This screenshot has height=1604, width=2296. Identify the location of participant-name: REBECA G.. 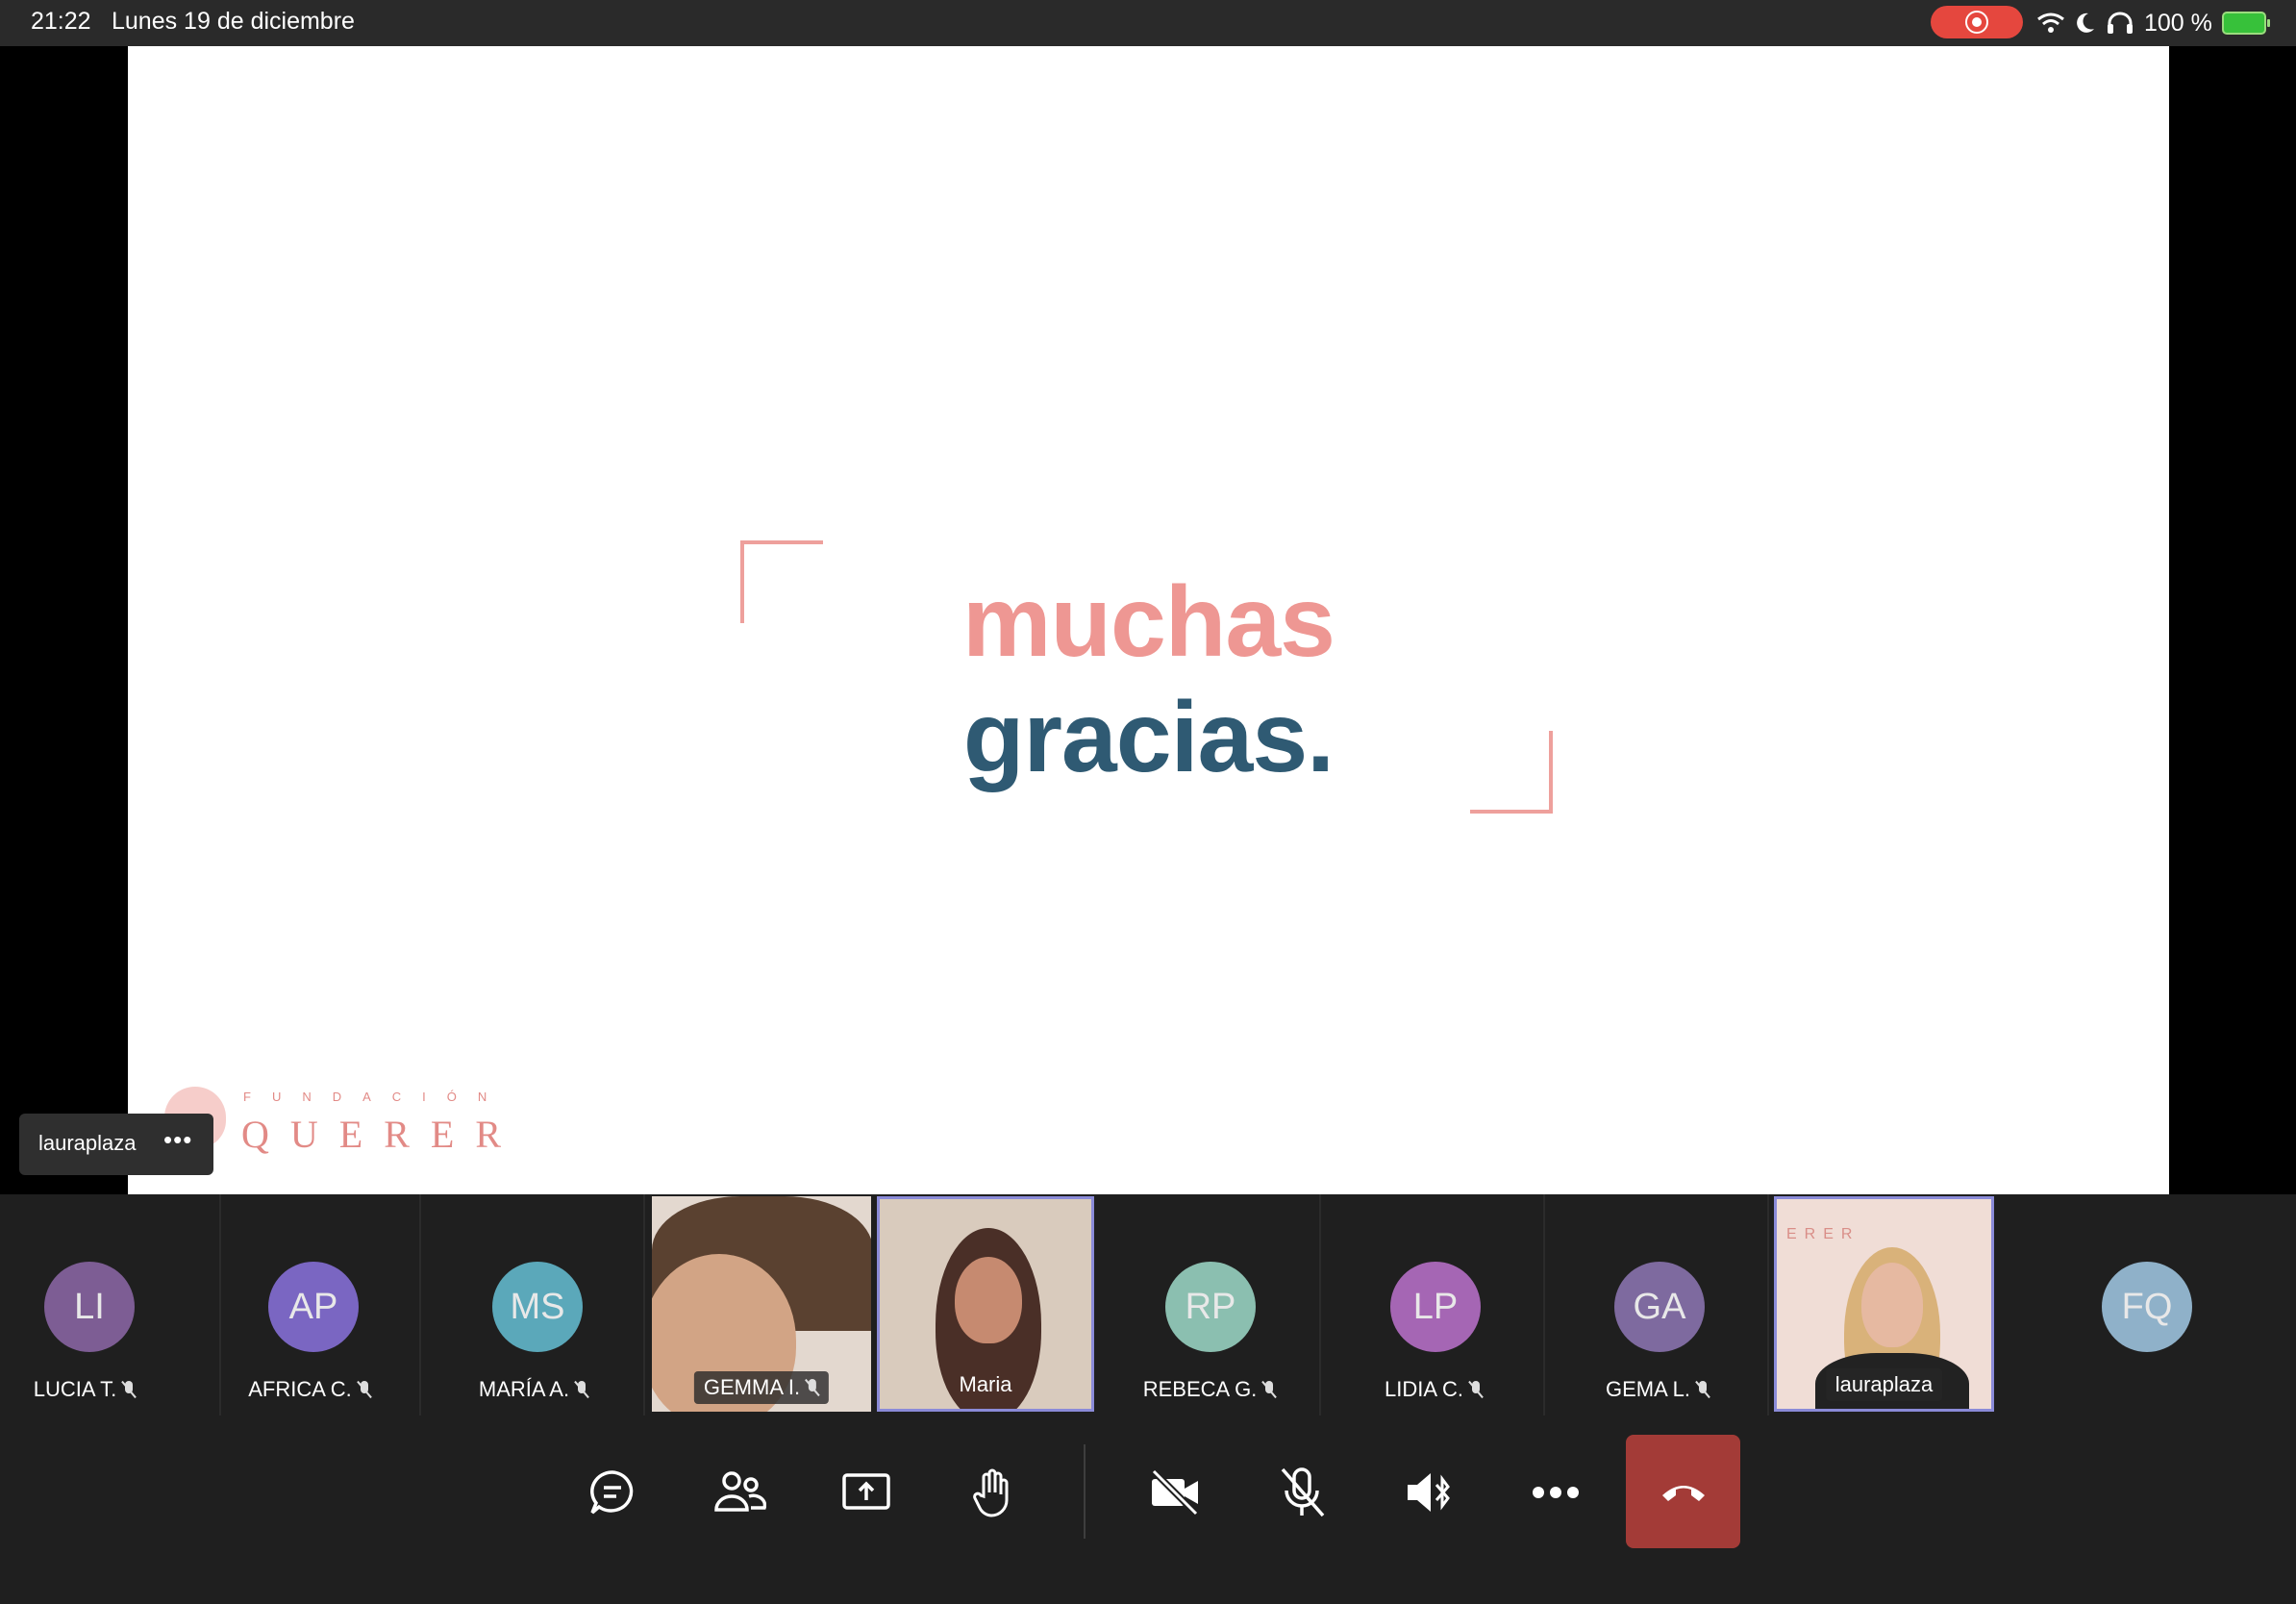
(1209, 1389).